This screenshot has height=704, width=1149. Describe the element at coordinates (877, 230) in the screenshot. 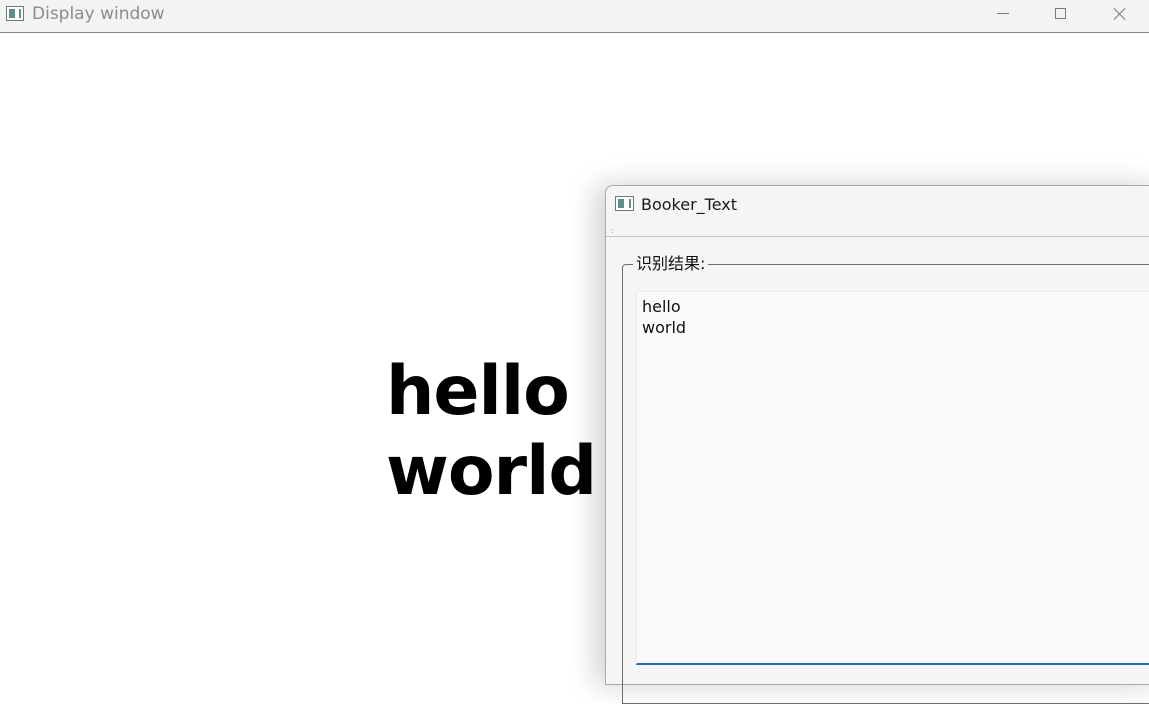

I see `menu-bar: :` at that location.